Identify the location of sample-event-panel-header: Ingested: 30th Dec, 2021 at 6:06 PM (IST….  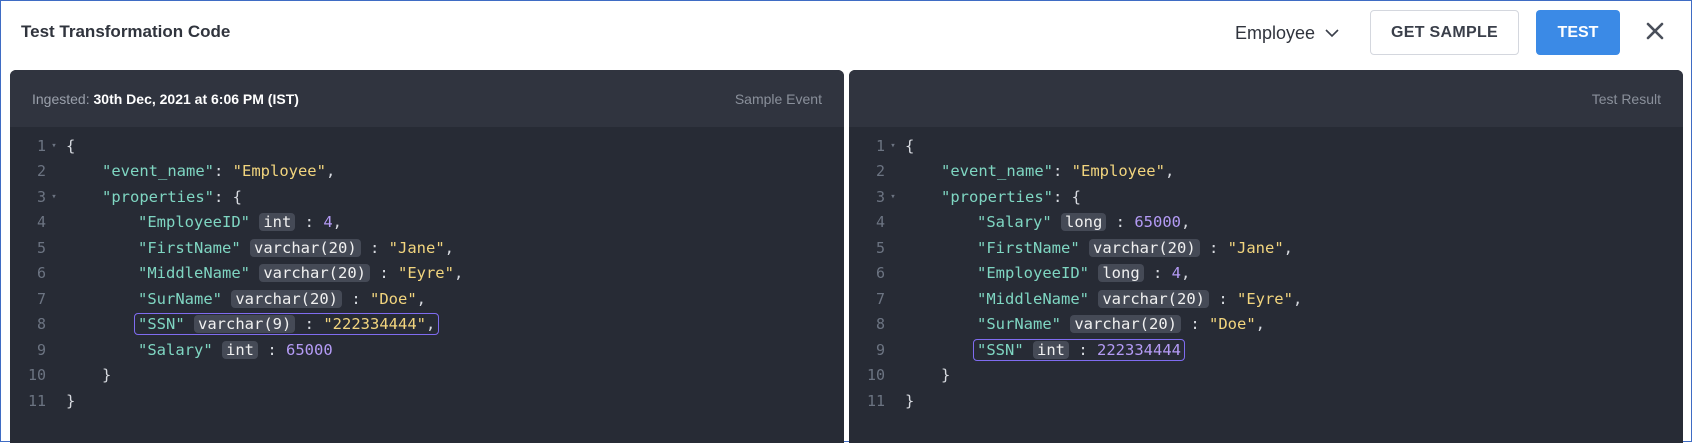
(427, 98).